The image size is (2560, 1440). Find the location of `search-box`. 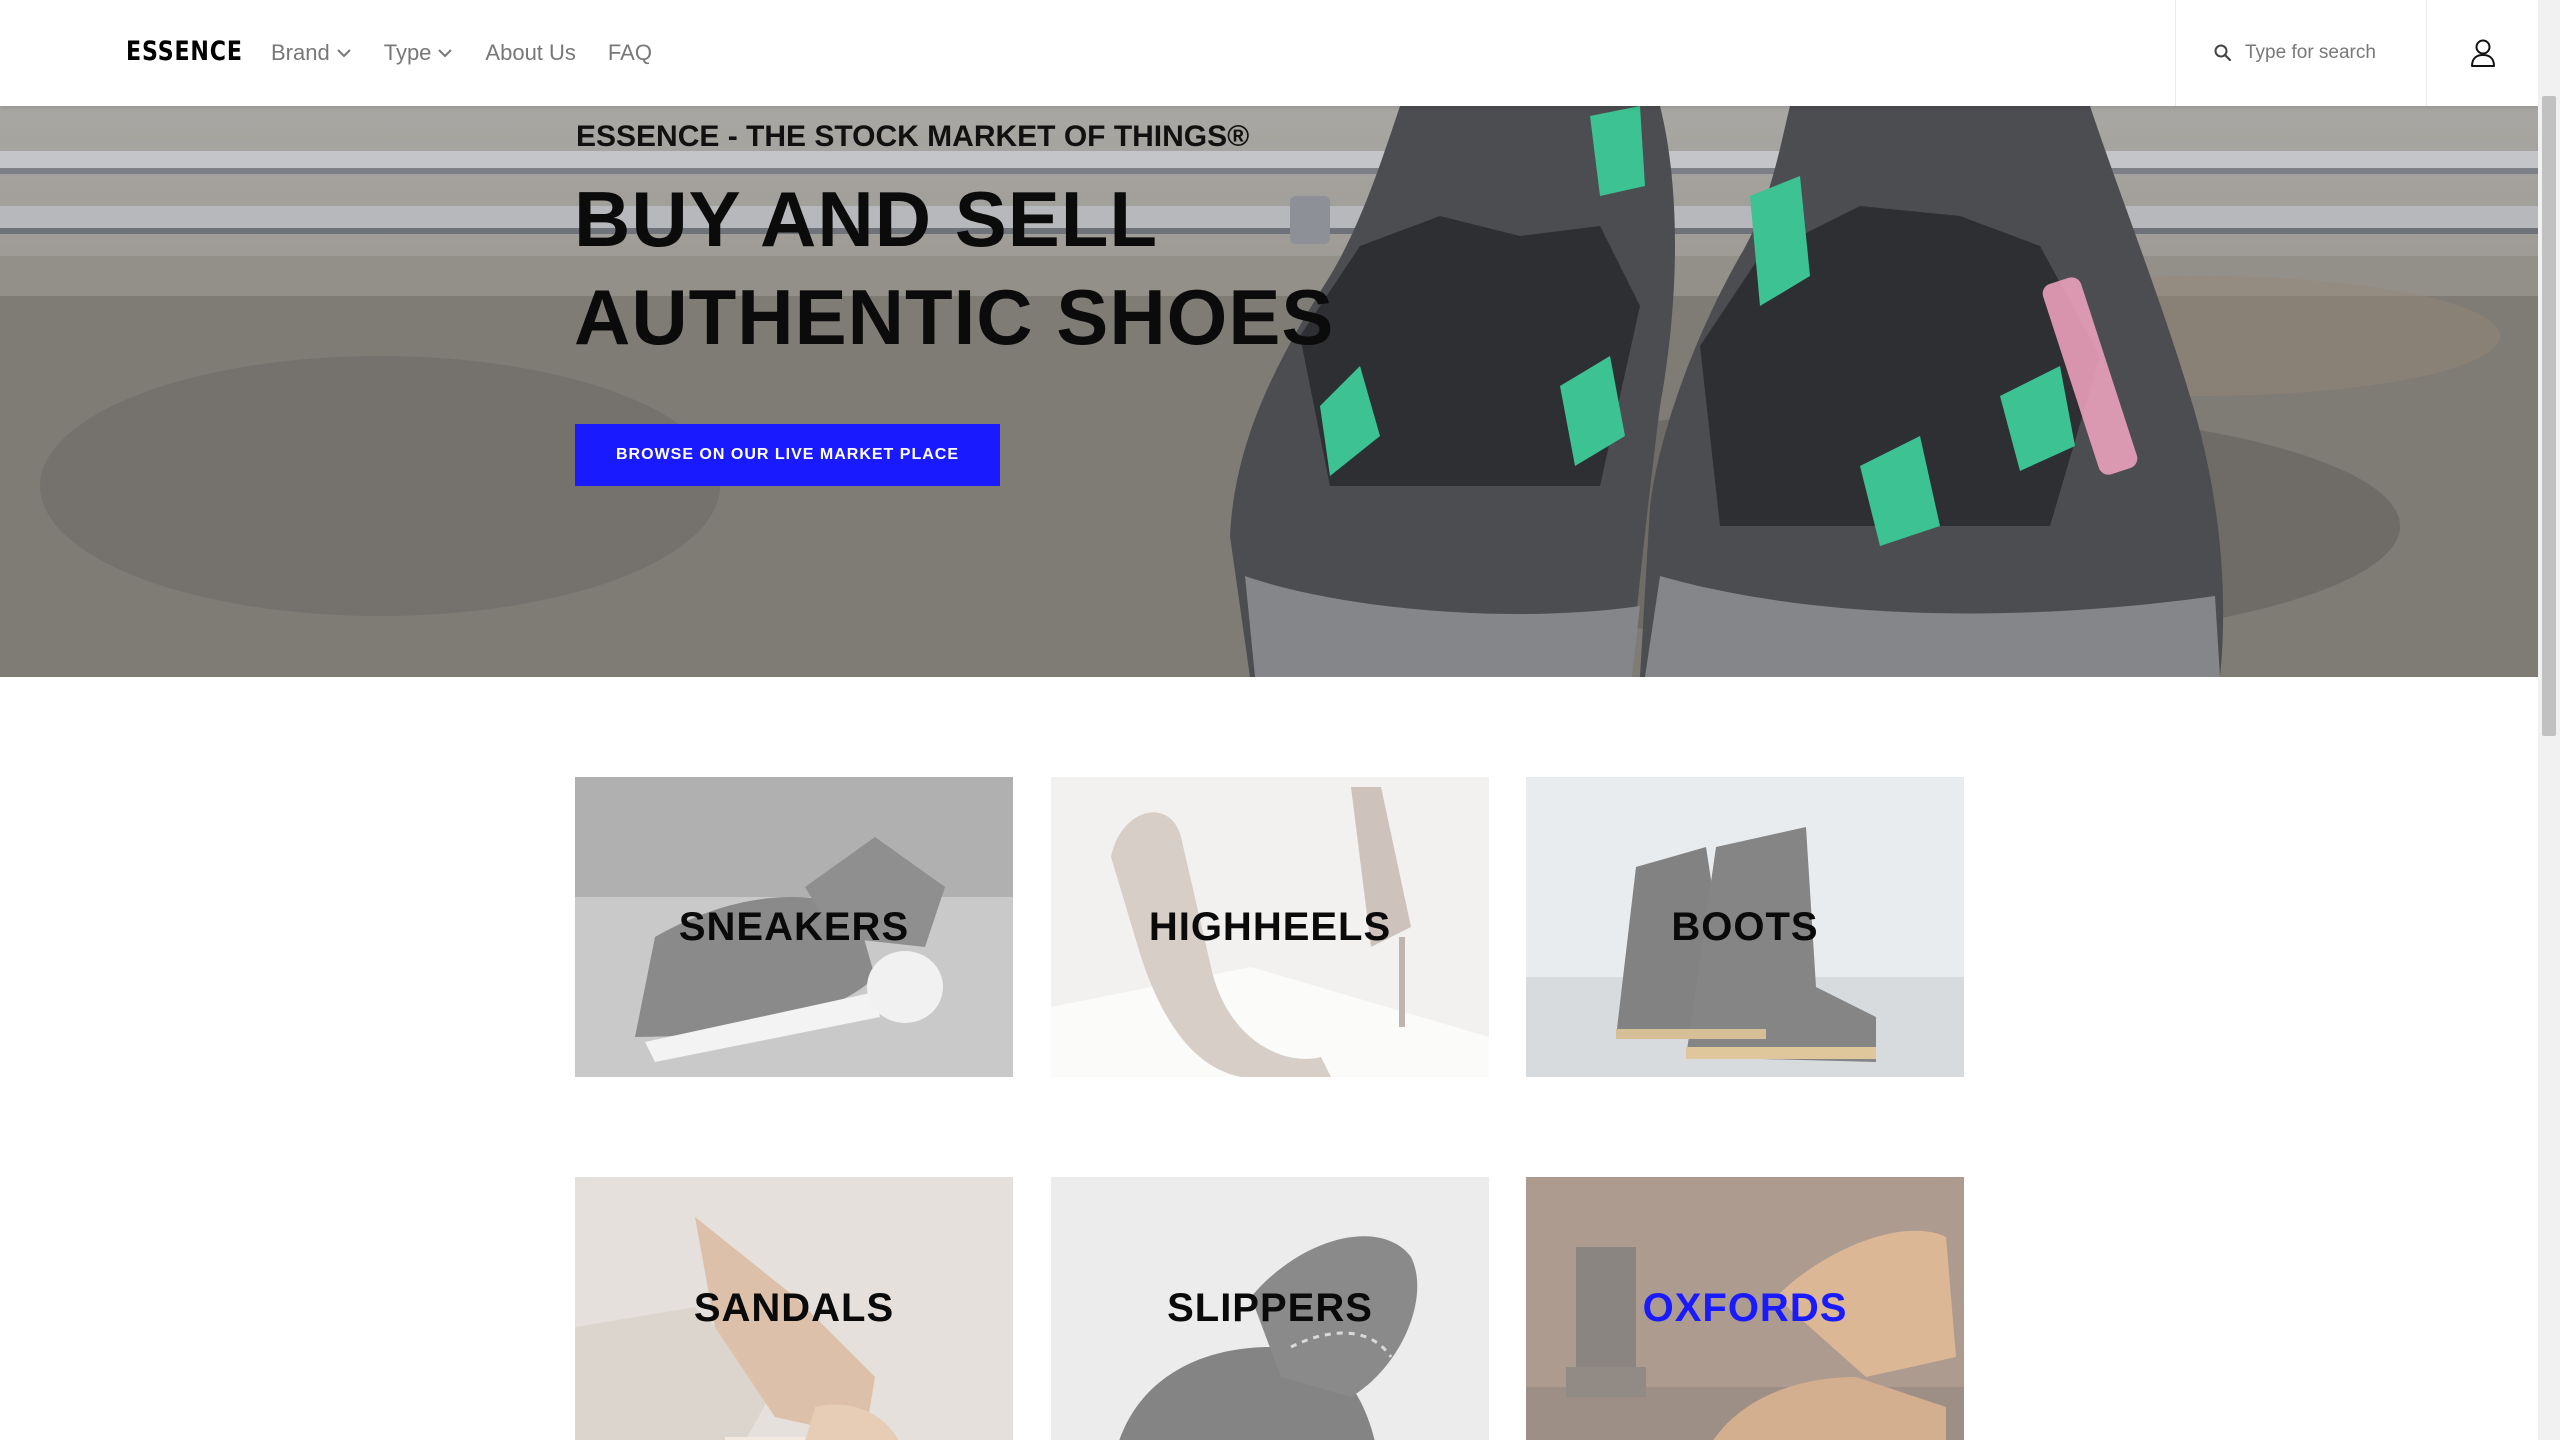

search-box is located at coordinates (2301, 53).